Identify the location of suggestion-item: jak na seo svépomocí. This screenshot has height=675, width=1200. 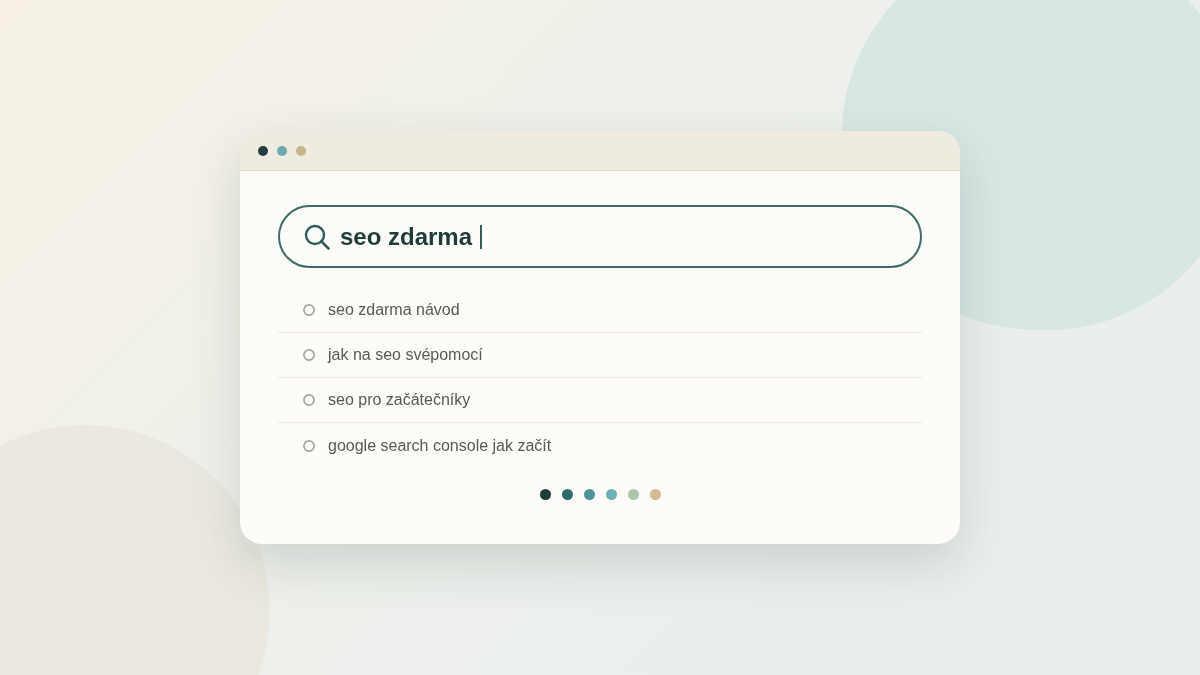
(600, 355).